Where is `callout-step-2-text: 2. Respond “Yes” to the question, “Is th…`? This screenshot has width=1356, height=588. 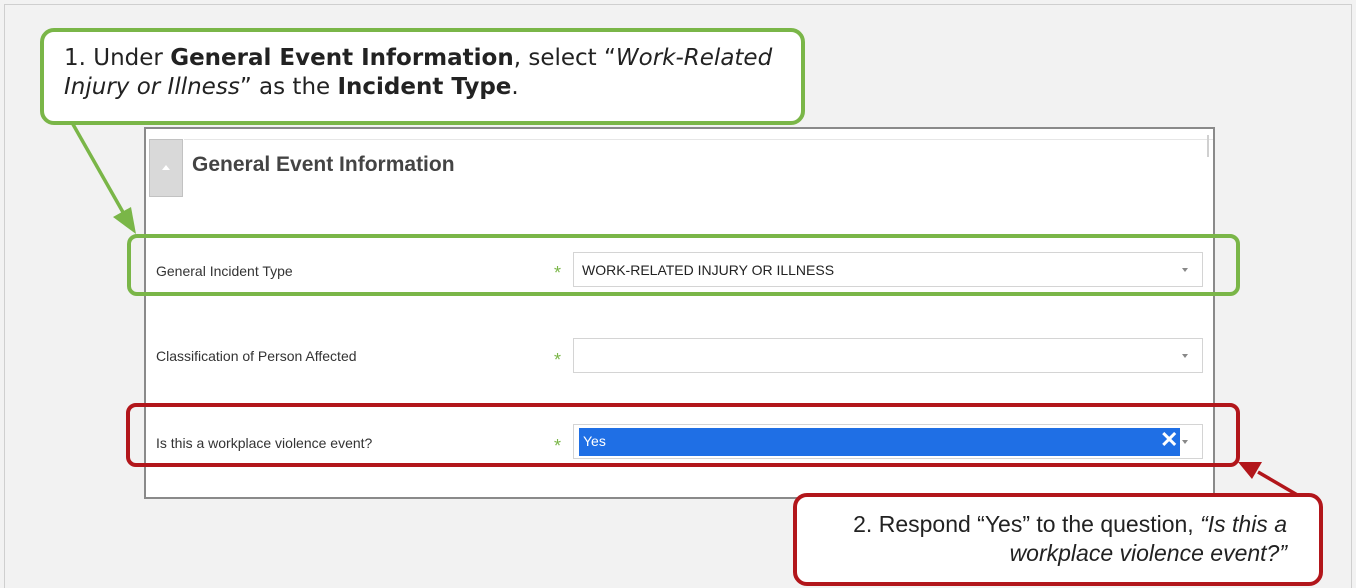 callout-step-2-text: 2. Respond “Yes” to the question, “Is th… is located at coordinates (1052, 539).